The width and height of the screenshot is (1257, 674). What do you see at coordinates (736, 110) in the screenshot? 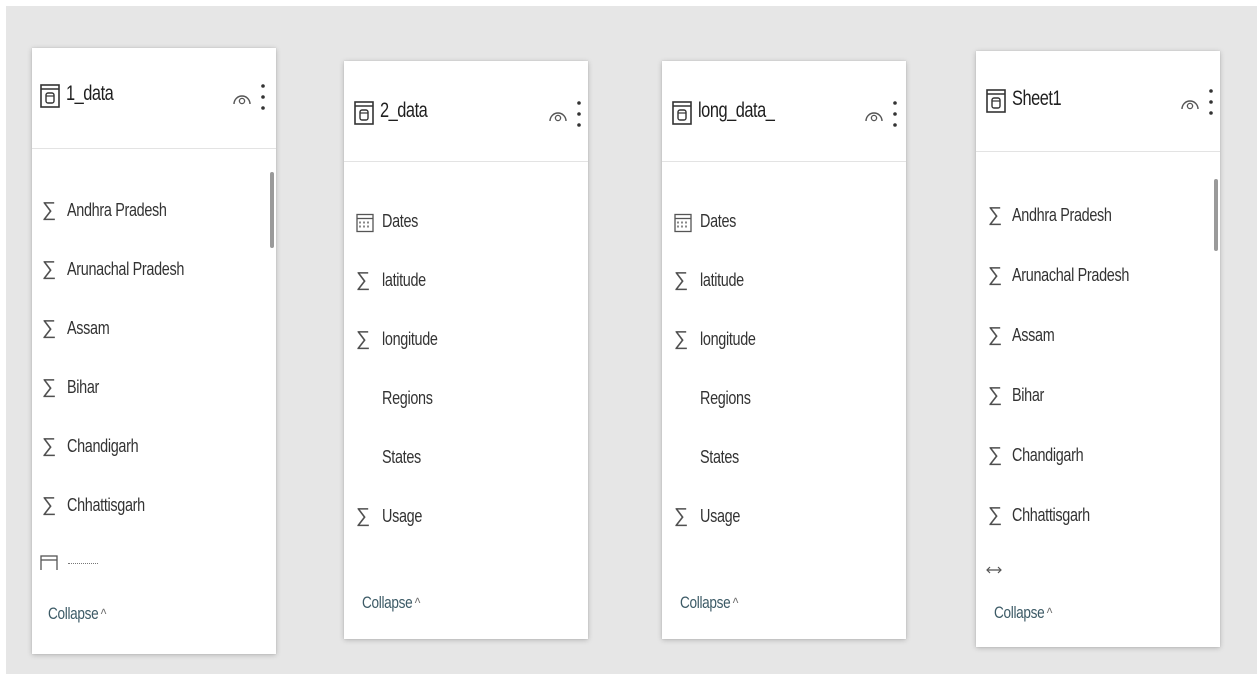
I see `table-title: long_data_` at bounding box center [736, 110].